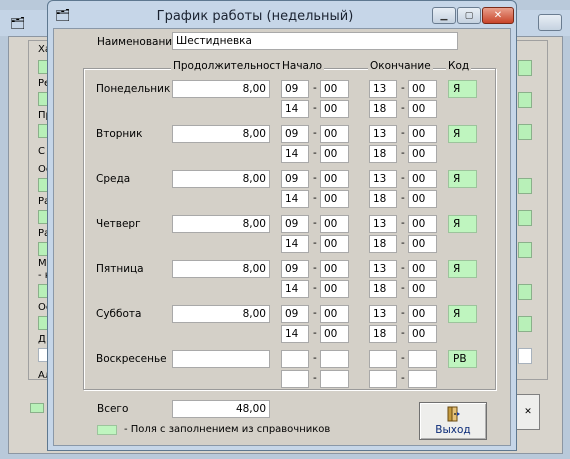 The height and width of the screenshot is (459, 570). Describe the element at coordinates (227, 429) in the screenshot. I see `legend-text: - Поля с заполнением из справочников` at that location.